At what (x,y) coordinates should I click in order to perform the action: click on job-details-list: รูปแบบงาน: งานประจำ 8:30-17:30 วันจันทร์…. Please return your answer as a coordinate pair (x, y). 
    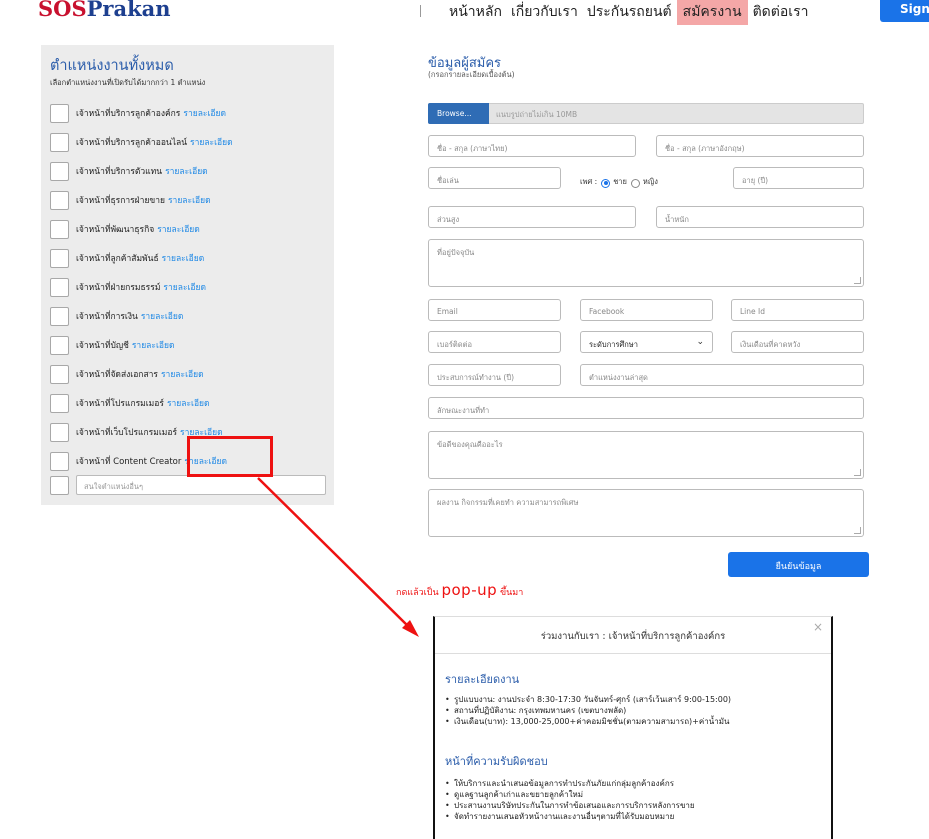
    Looking at the image, I should click on (588, 709).